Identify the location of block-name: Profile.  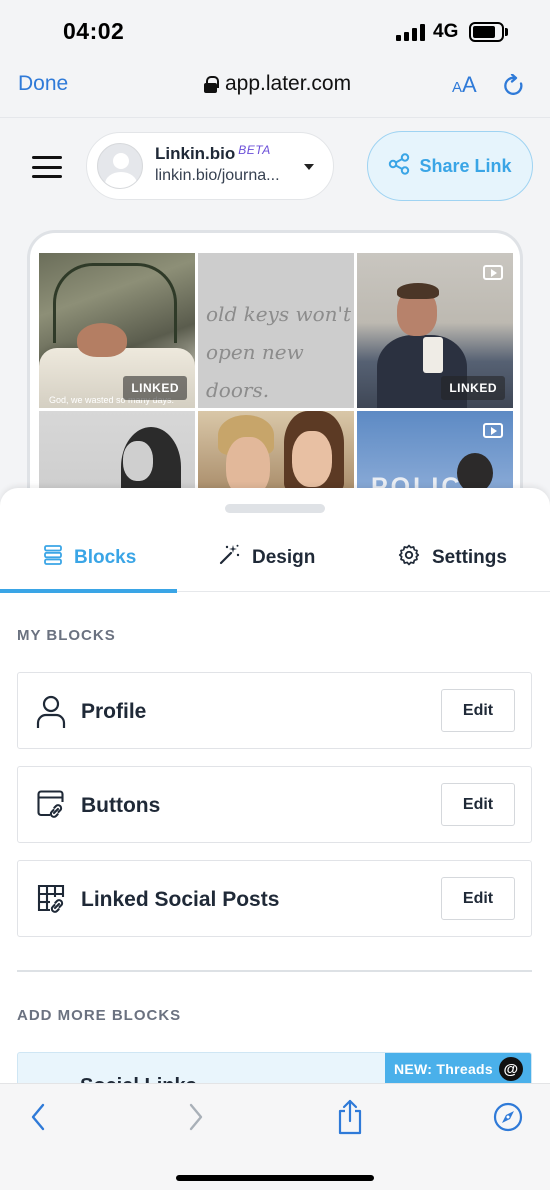
(114, 711).